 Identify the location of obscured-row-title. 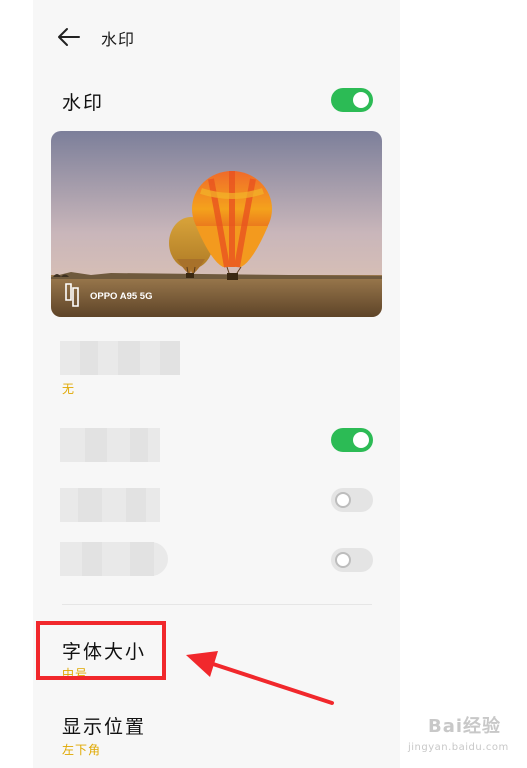
(120, 358).